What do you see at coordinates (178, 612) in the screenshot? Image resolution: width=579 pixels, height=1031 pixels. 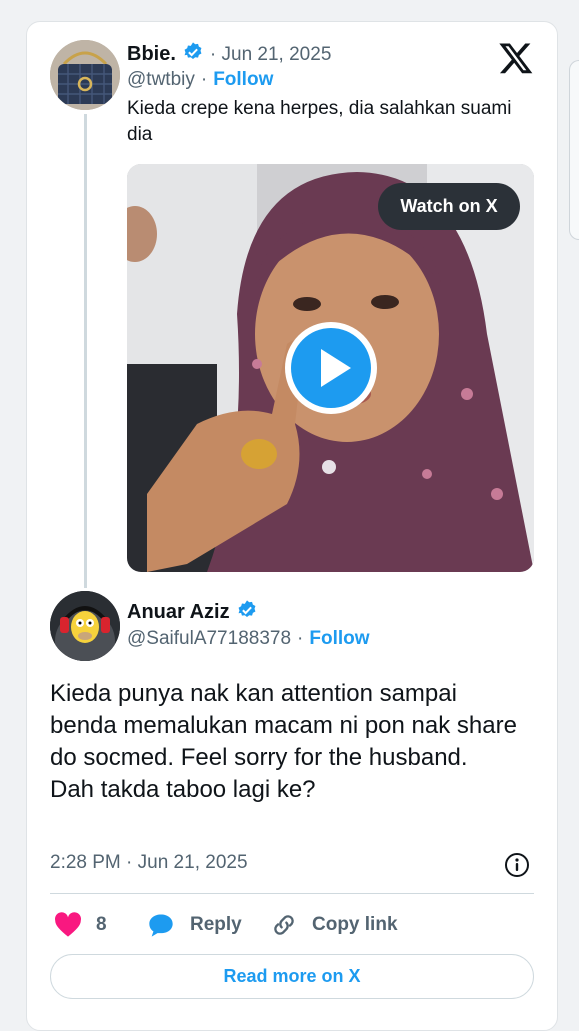 I see `reply-author-name: Anuar Aziz` at bounding box center [178, 612].